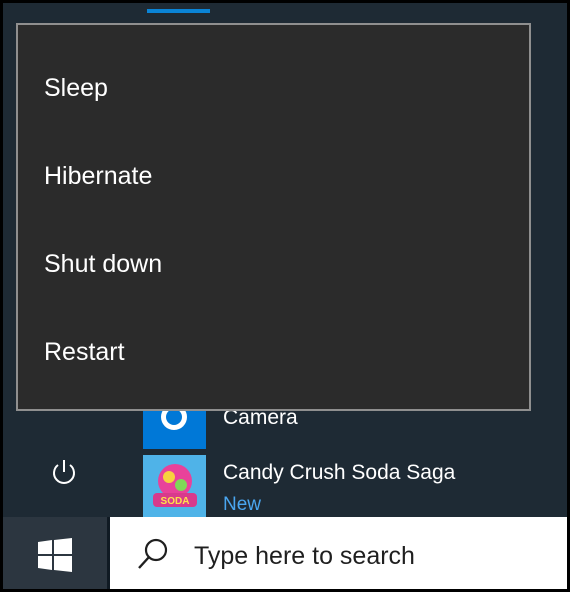  What do you see at coordinates (273, 264) in the screenshot?
I see `menu-item-shut-down: Shut down` at bounding box center [273, 264].